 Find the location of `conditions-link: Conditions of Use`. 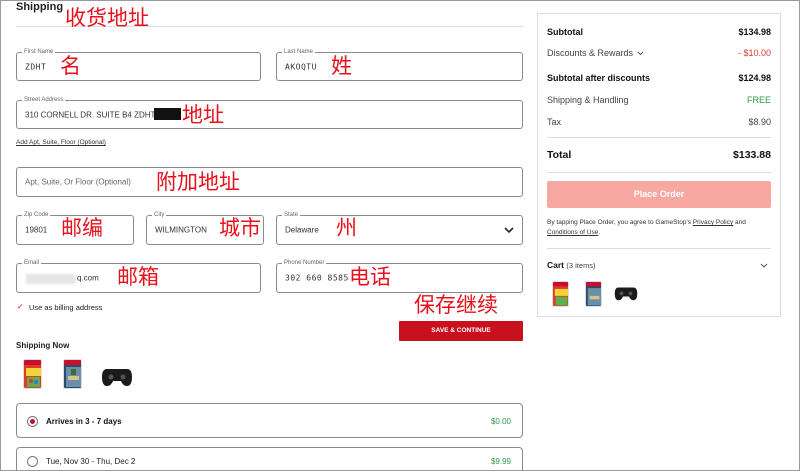

conditions-link: Conditions of Use is located at coordinates (572, 232).